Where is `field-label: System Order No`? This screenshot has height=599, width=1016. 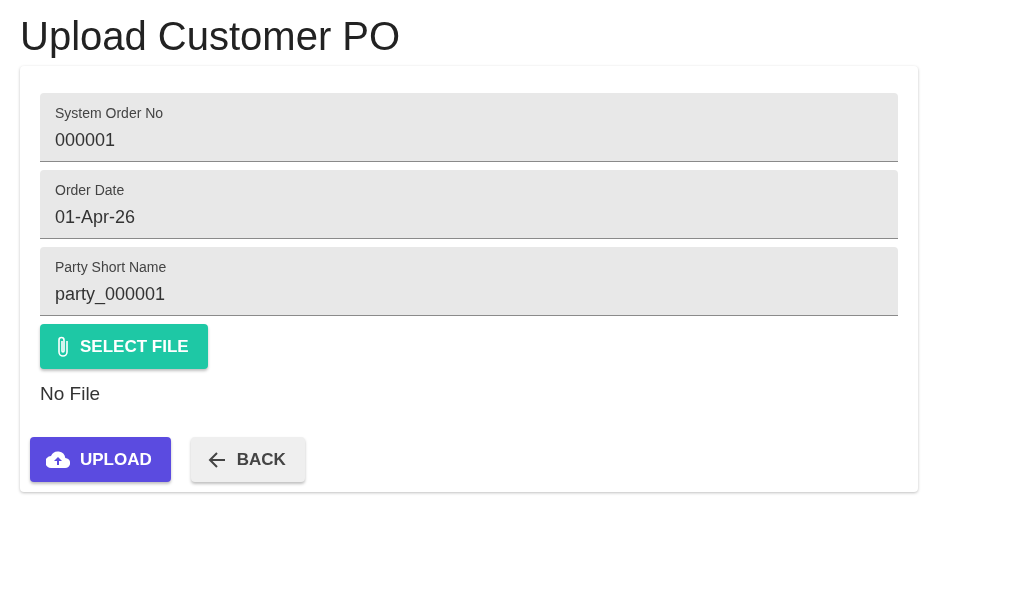
field-label: System Order No is located at coordinates (109, 113).